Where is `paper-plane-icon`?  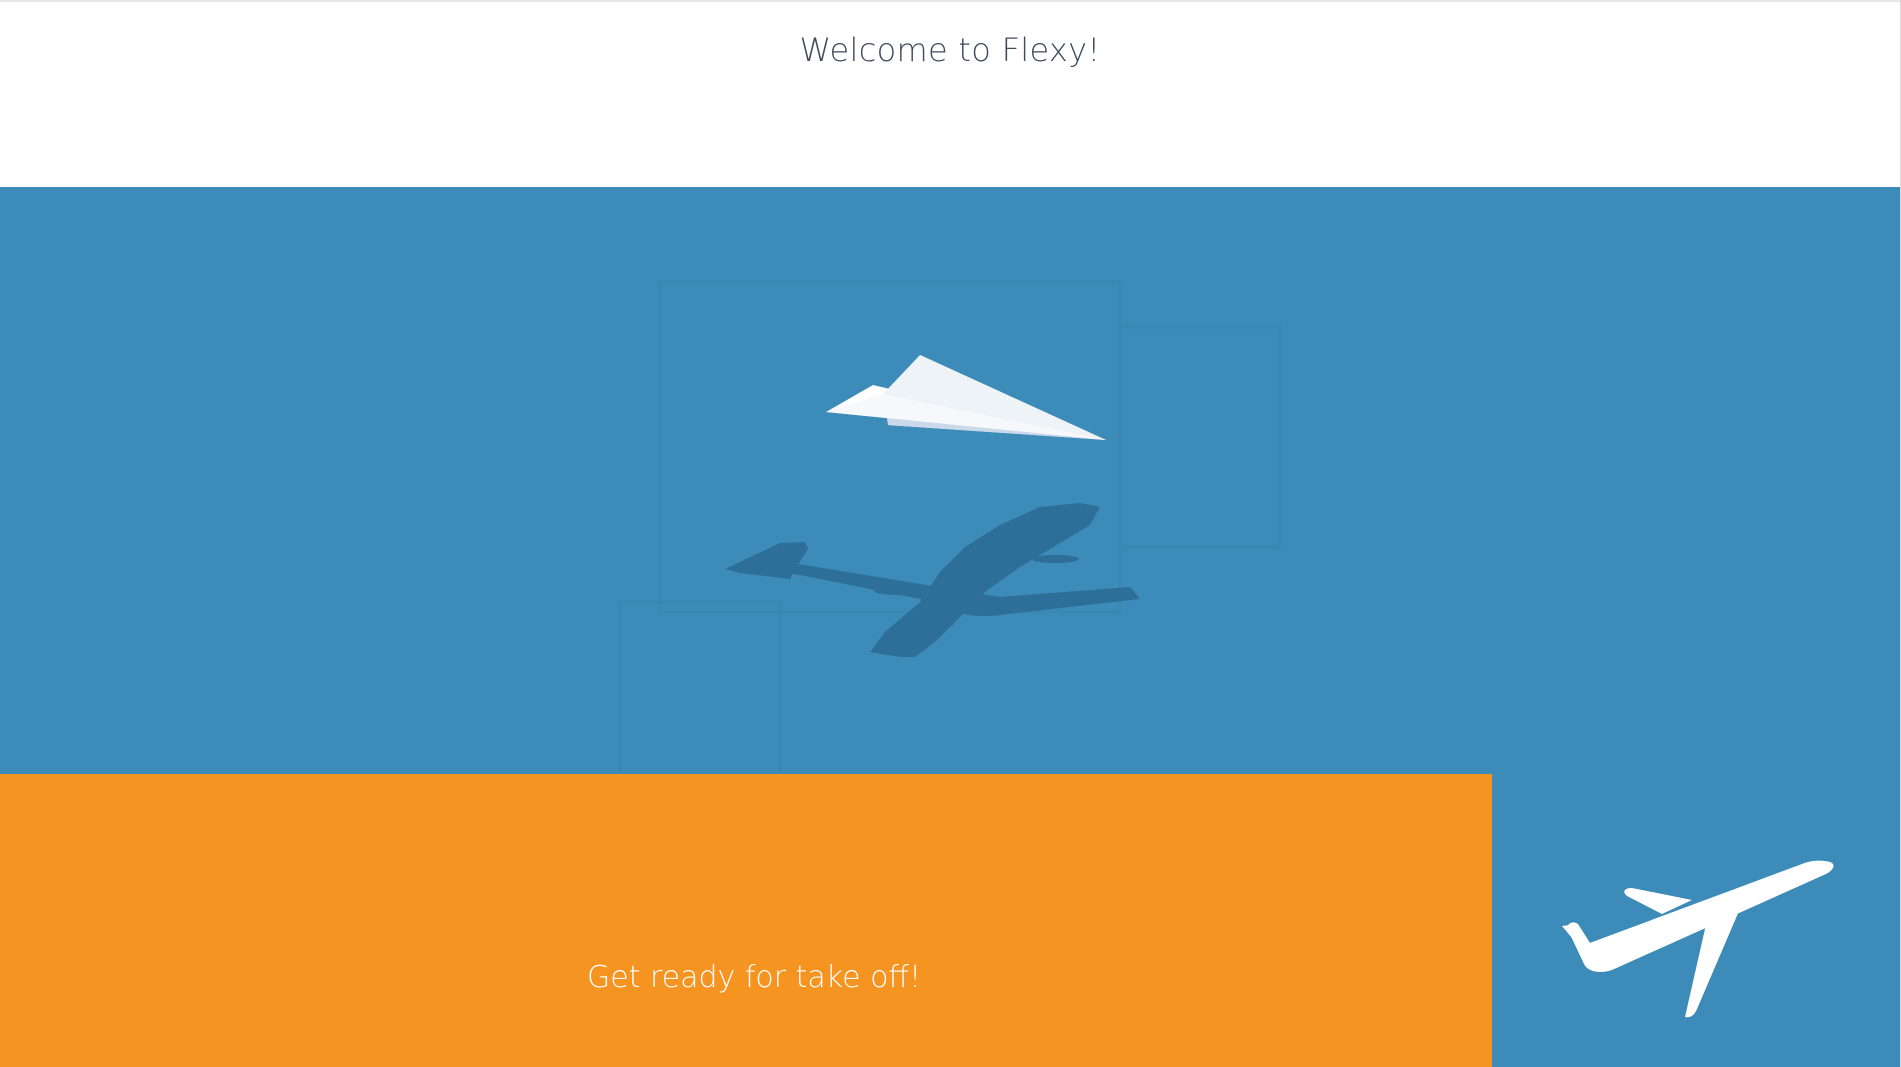
paper-plane-icon is located at coordinates (966, 397).